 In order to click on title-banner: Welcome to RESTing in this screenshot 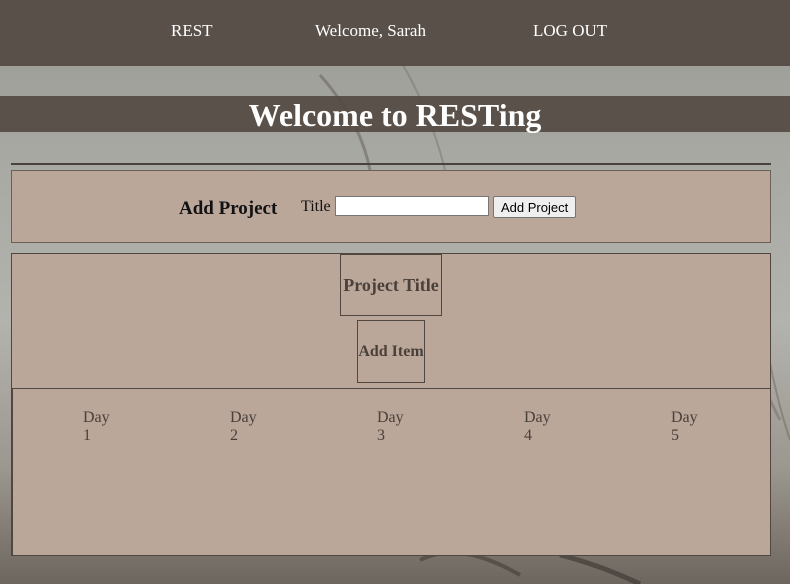, I will do `click(395, 114)`.